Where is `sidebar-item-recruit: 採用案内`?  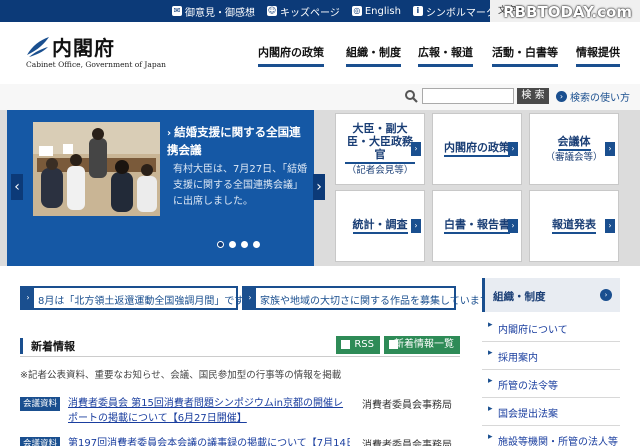
sidebar-item-recruit: 採用案内 is located at coordinates (551, 356).